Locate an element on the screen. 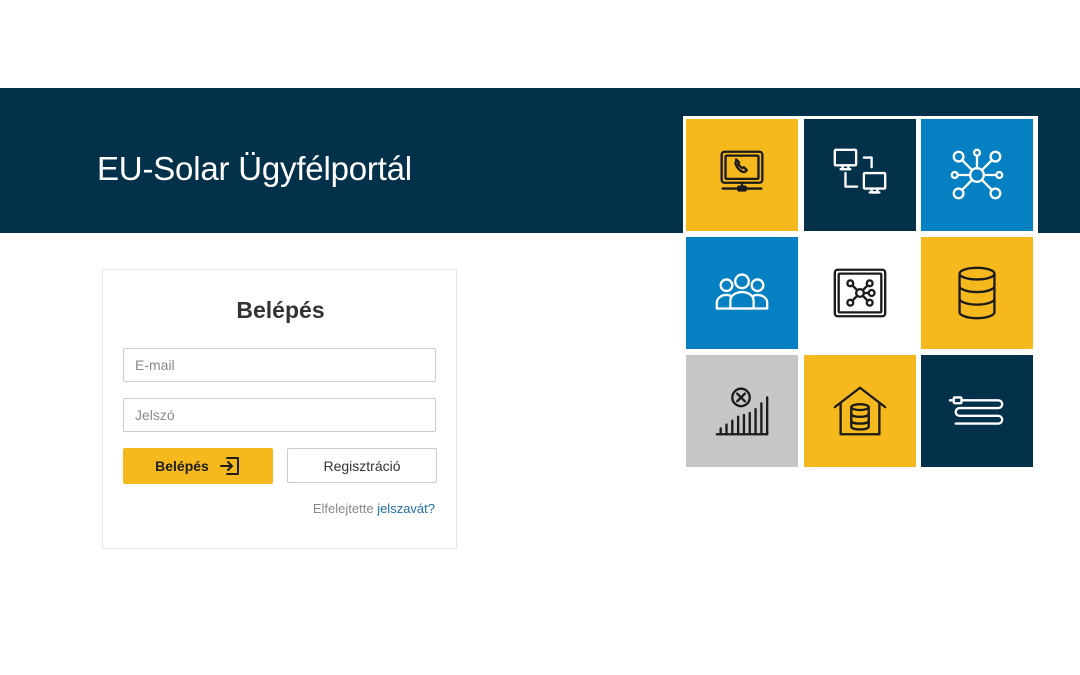 This screenshot has width=1080, height=675. page-title: EU-Solar Ügyfélportál is located at coordinates (254, 168).